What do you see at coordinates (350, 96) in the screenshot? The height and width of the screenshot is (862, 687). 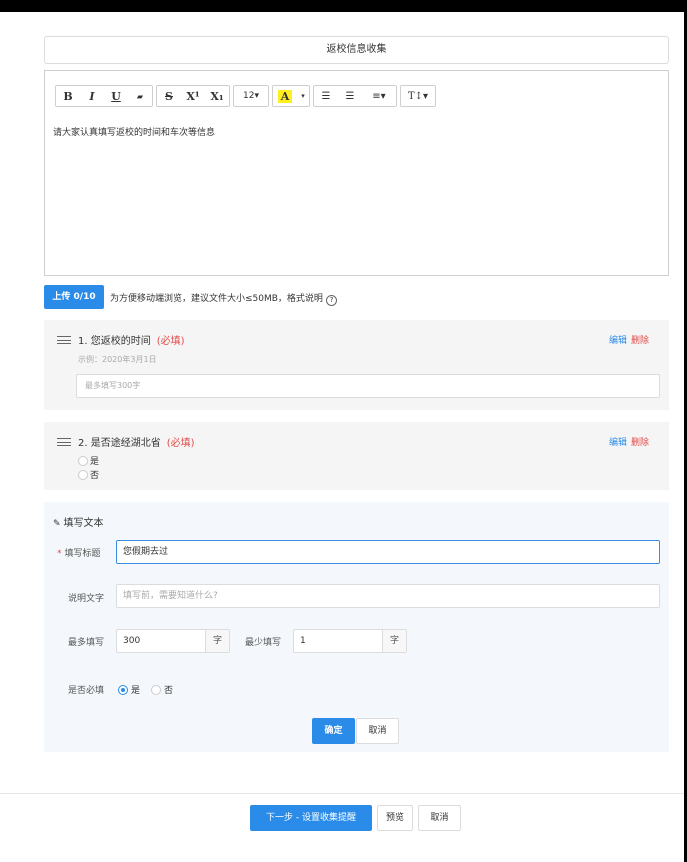 I see `numbered-list-icon: ☰` at bounding box center [350, 96].